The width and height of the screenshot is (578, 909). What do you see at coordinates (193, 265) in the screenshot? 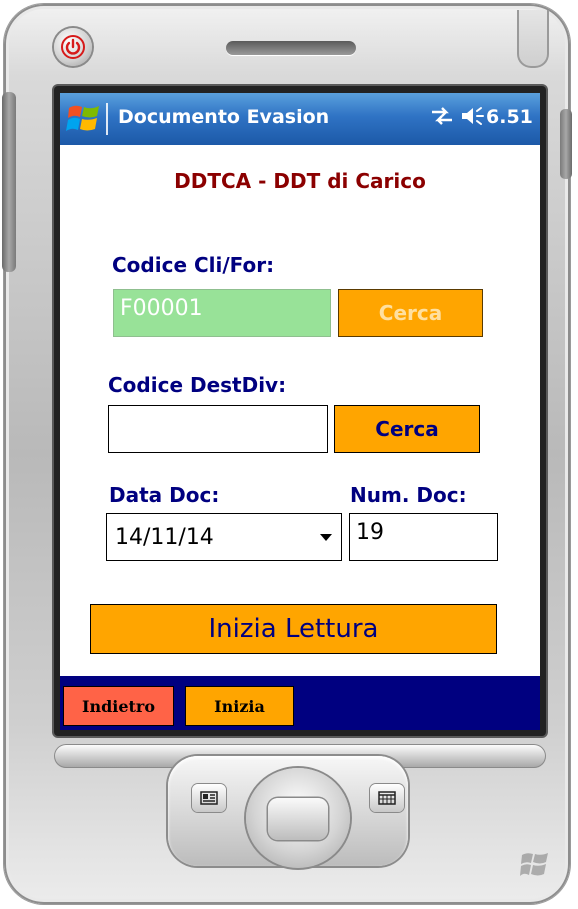
I see `codice-cli-for-label: Codice Cli/For:` at bounding box center [193, 265].